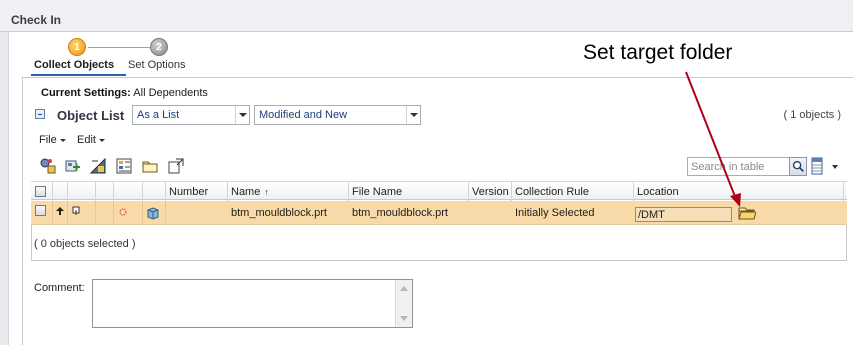 The height and width of the screenshot is (345, 853). Describe the element at coordinates (85, 244) in the screenshot. I see `selected-count: ( 0 objects selected )` at that location.